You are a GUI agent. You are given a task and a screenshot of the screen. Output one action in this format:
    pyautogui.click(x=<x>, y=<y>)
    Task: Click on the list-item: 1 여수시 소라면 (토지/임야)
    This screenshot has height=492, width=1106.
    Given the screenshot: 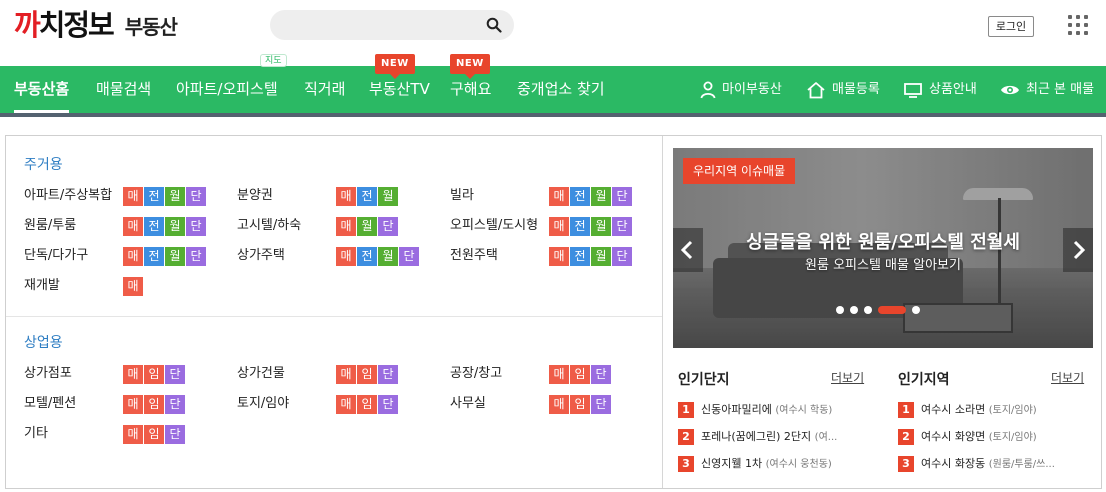 What is the action you would take?
    pyautogui.click(x=988, y=411)
    